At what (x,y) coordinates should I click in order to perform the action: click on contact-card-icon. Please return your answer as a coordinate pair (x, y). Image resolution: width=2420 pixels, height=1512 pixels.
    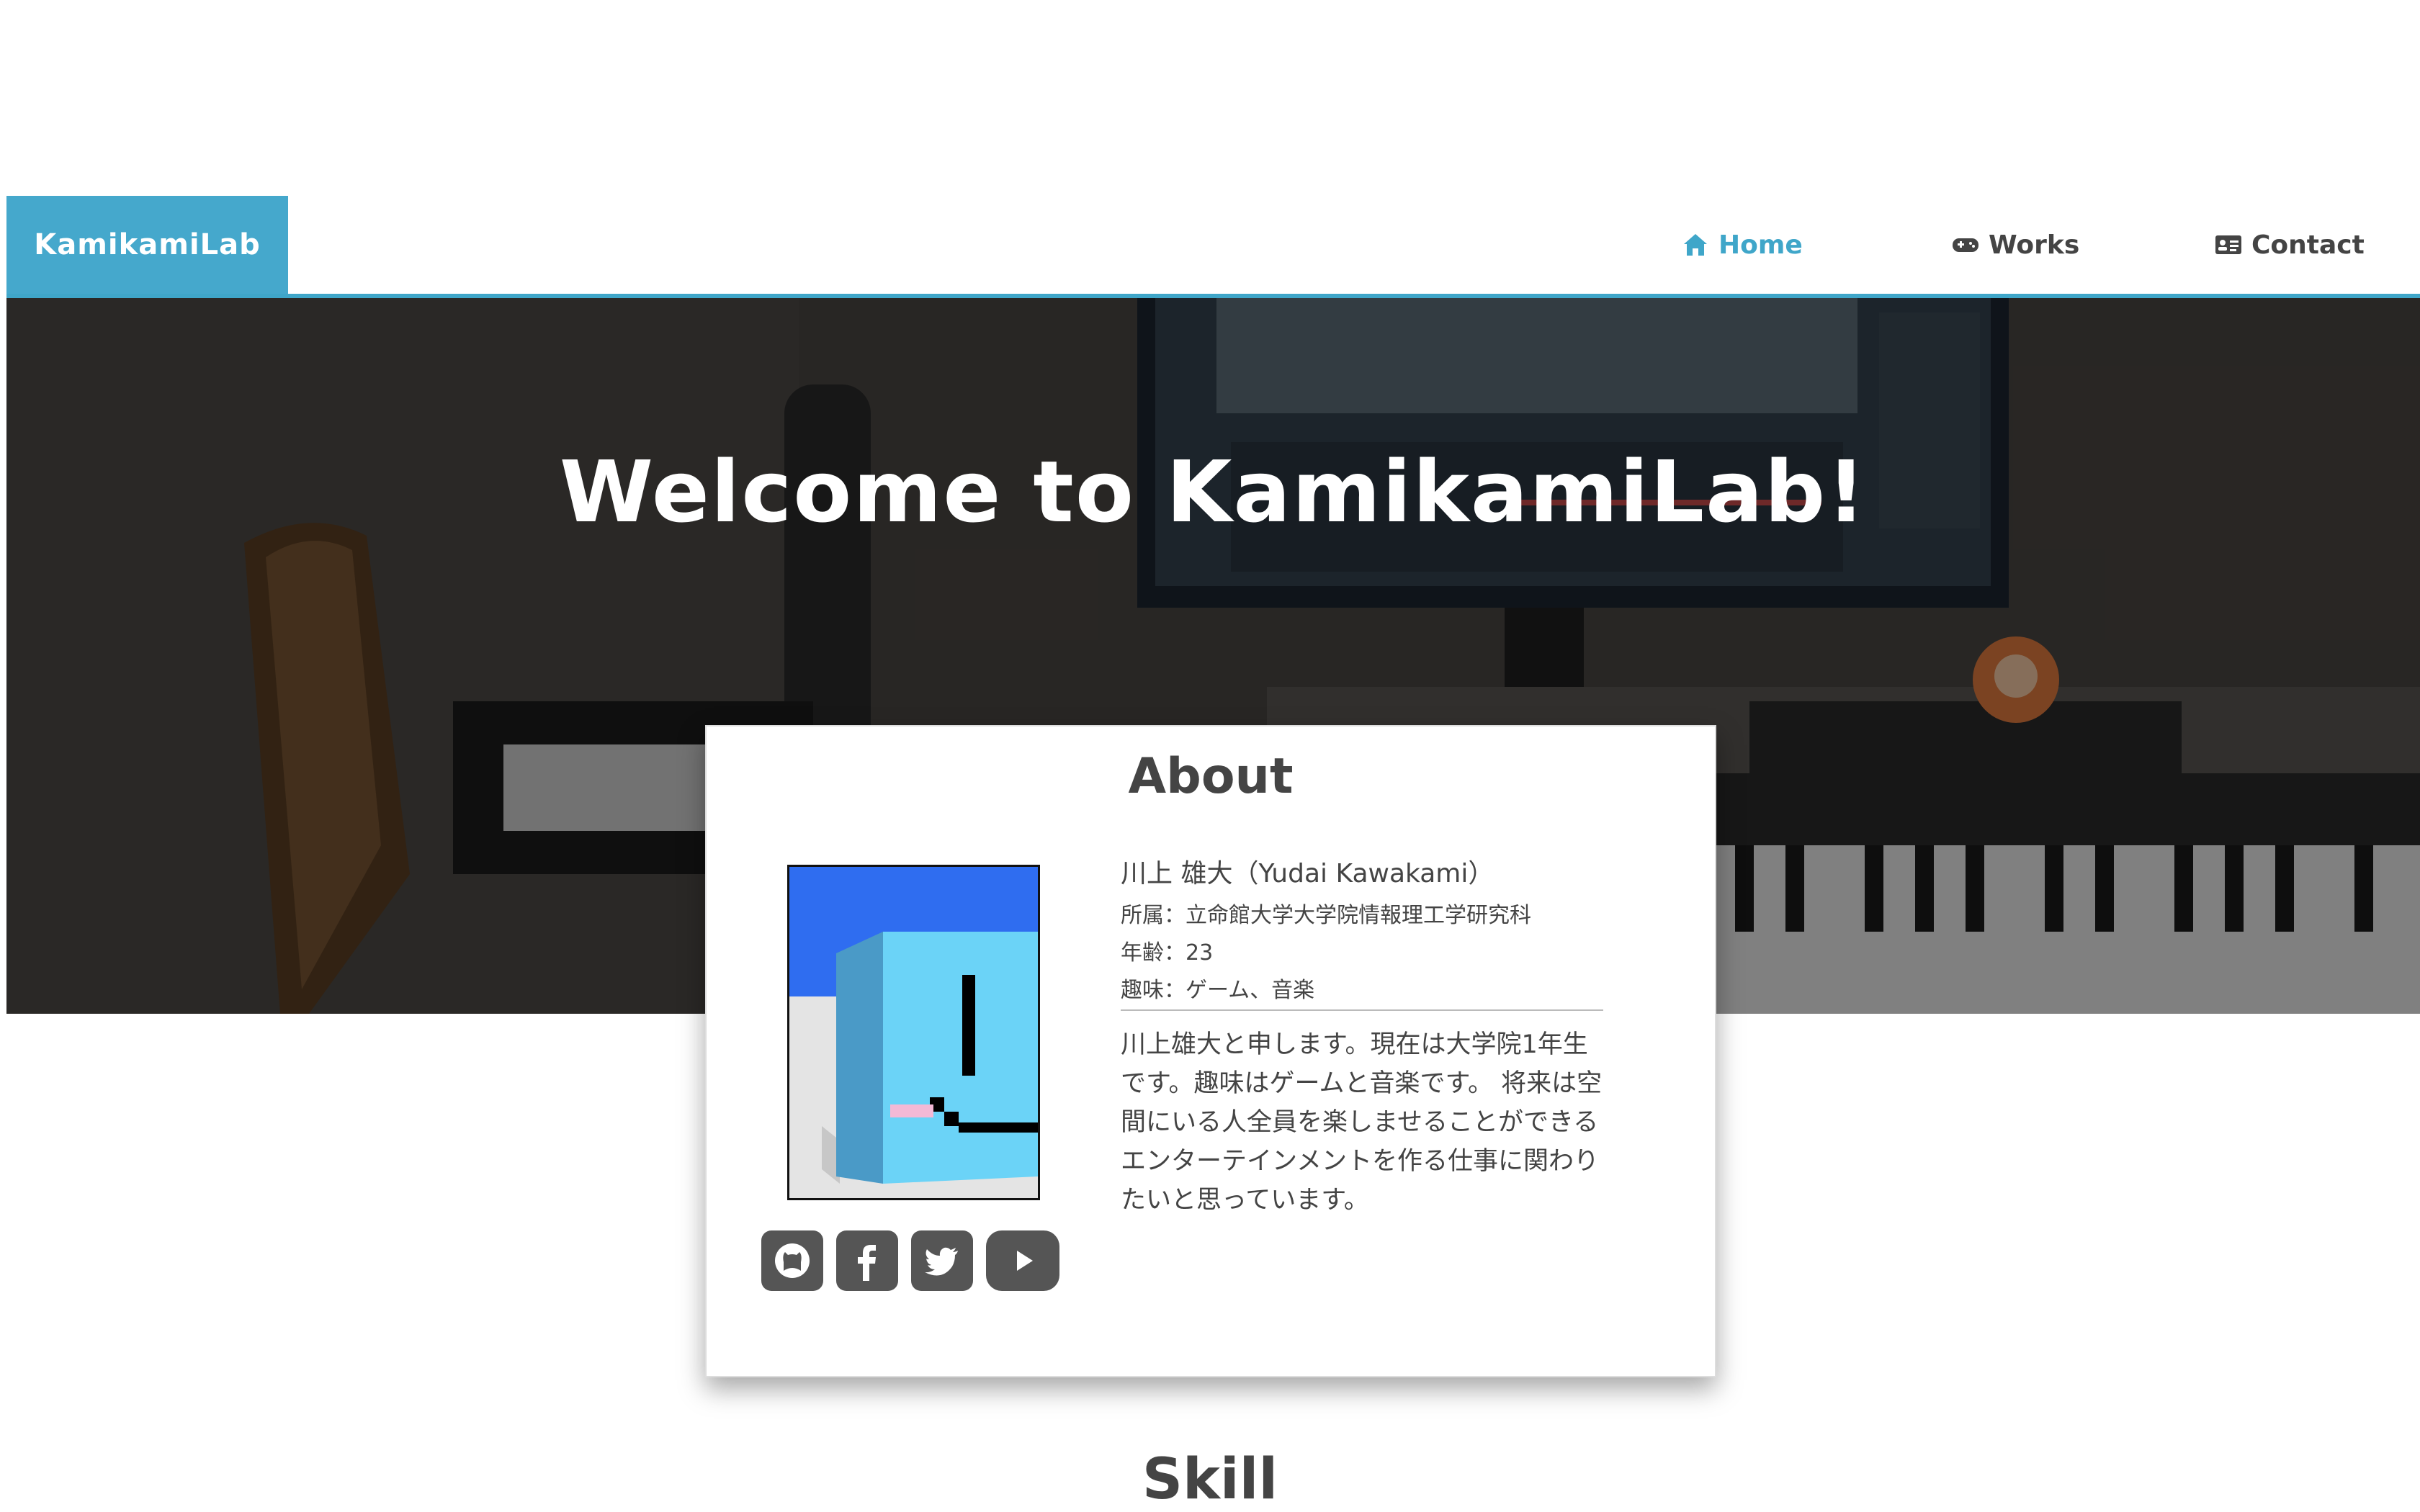
    Looking at the image, I should click on (2228, 244).